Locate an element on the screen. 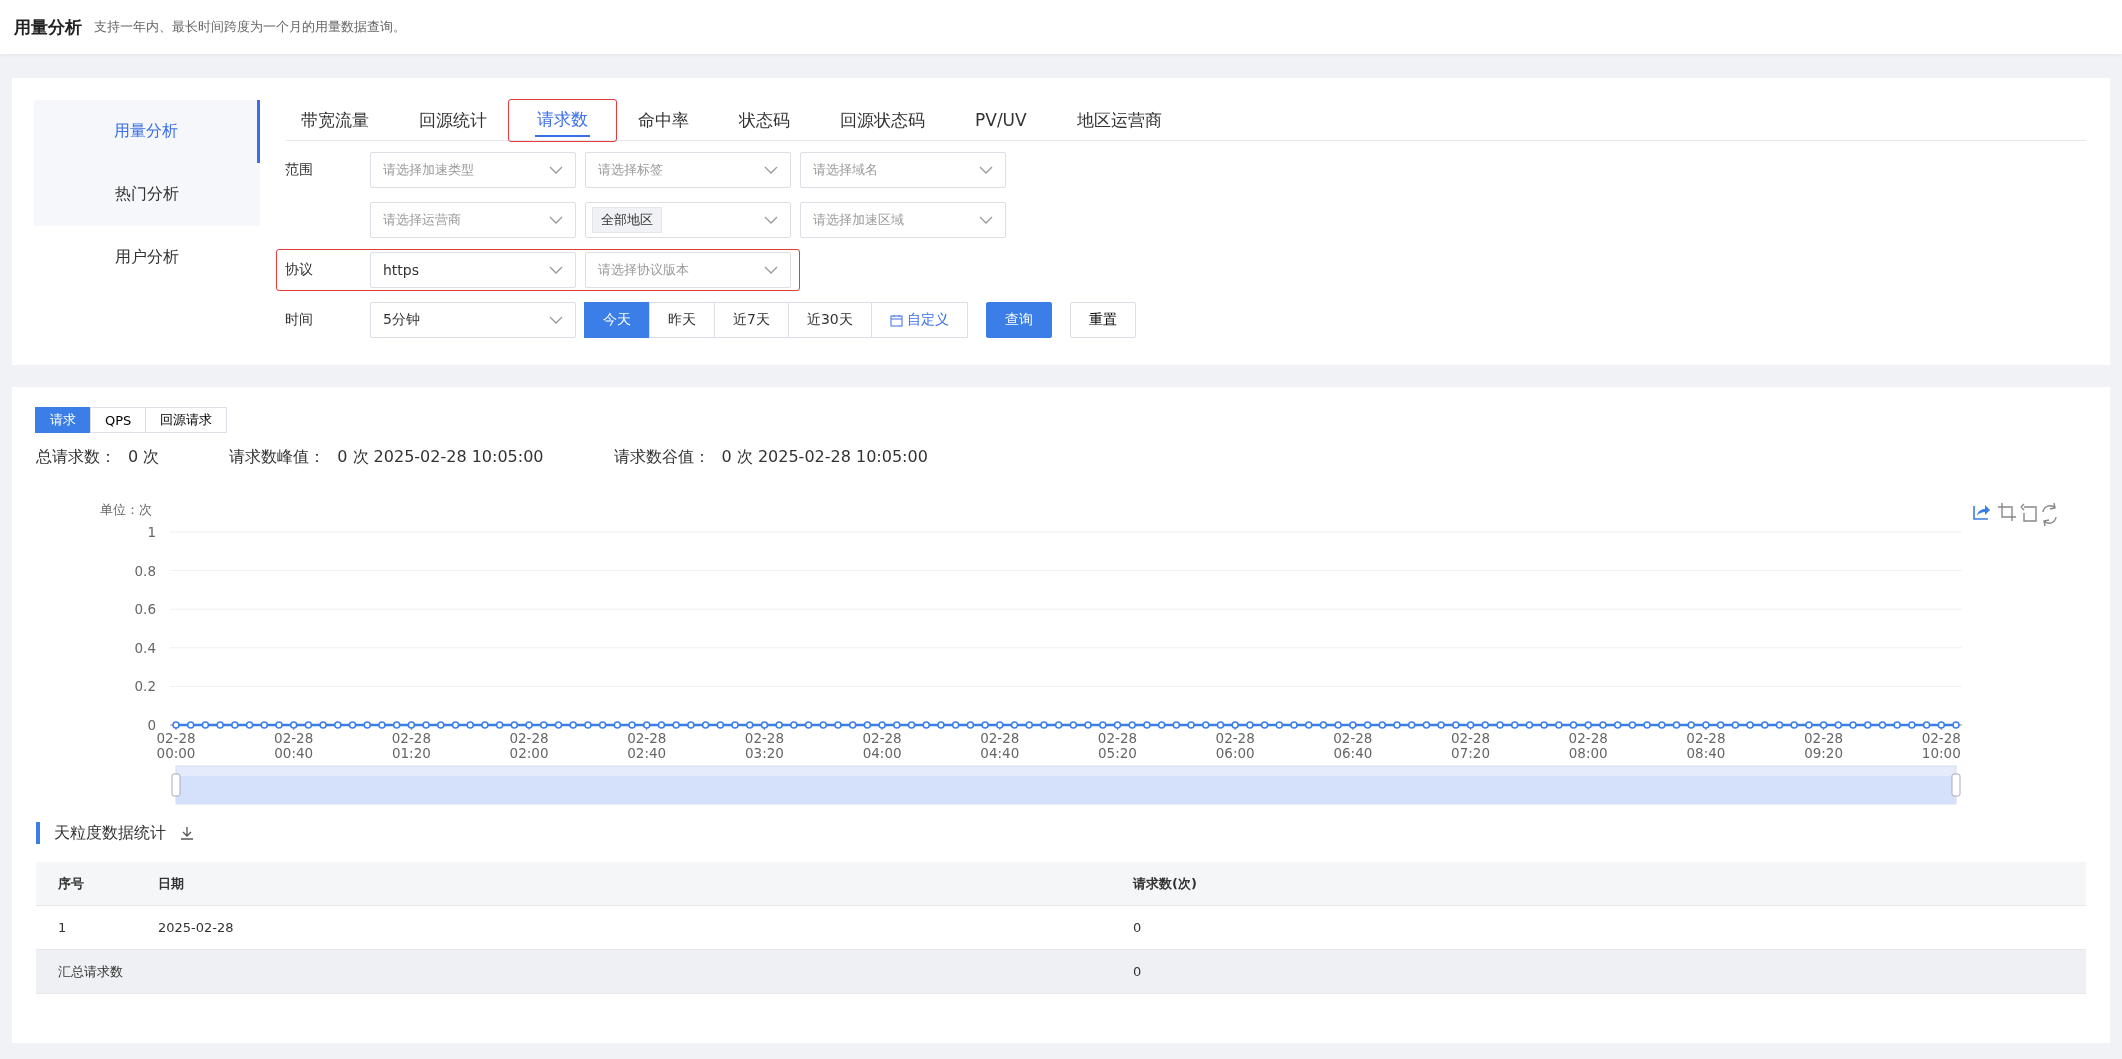  time-range-button: 今天 is located at coordinates (617, 320).